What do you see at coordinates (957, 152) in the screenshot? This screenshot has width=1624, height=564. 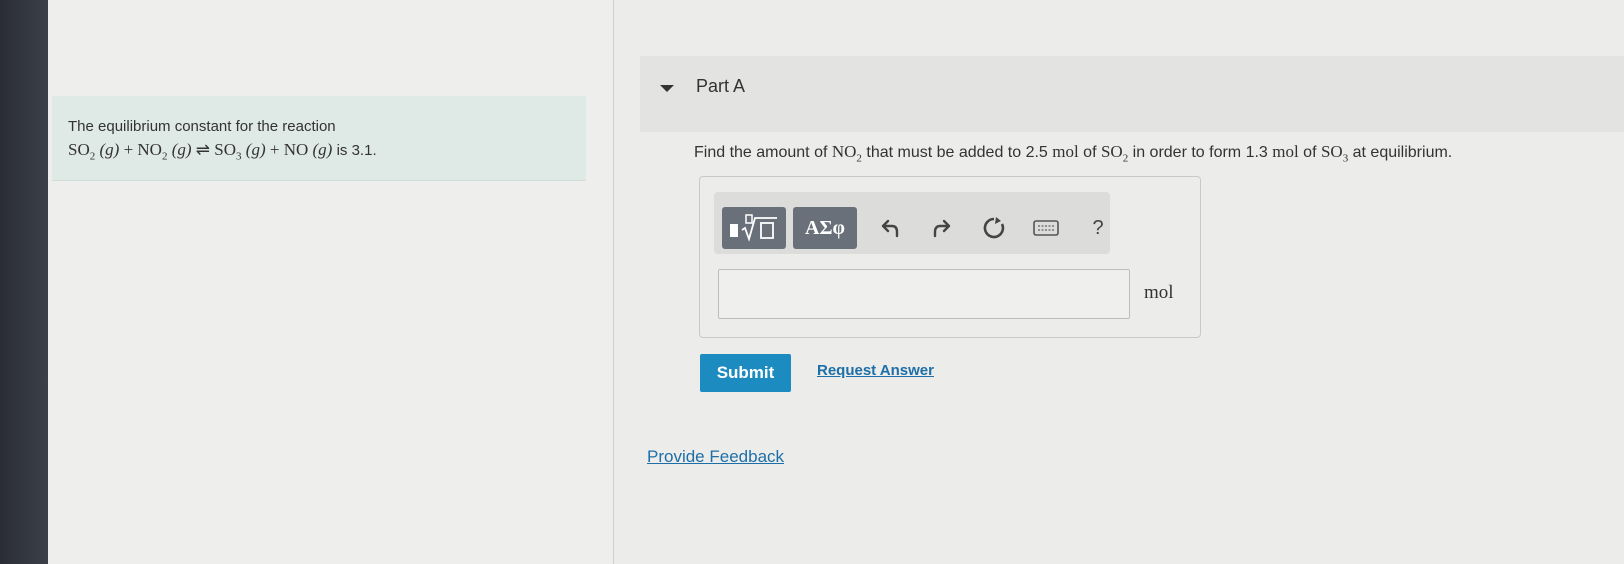 I see `question-fragment: that must be added to 2.5` at bounding box center [957, 152].